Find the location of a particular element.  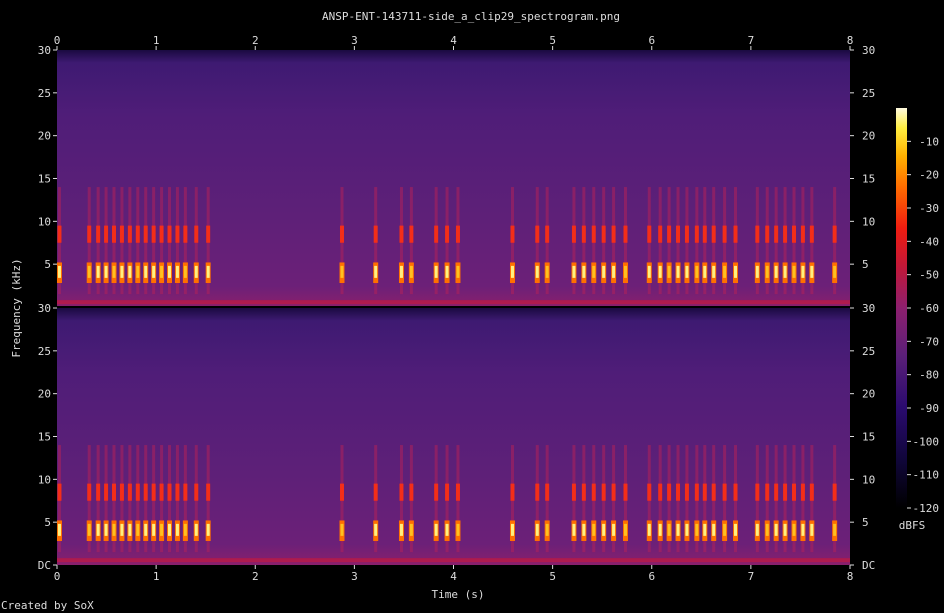

x-tick-label: 4 is located at coordinates (453, 576).